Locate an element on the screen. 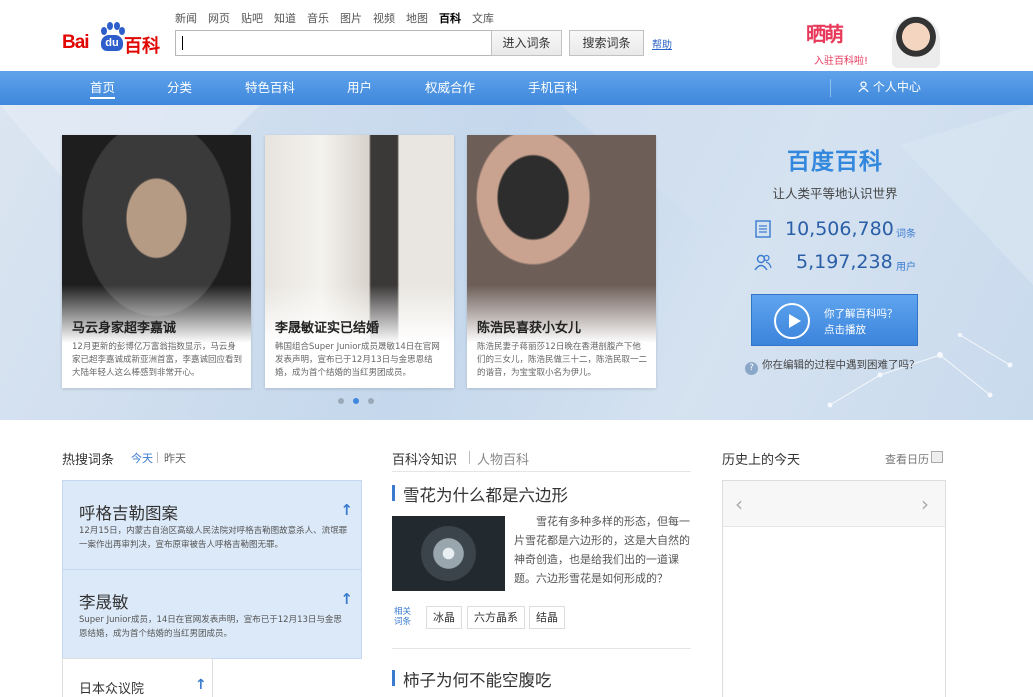 This screenshot has height=697, width=1033. product-link-news: 新闻 is located at coordinates (186, 19).